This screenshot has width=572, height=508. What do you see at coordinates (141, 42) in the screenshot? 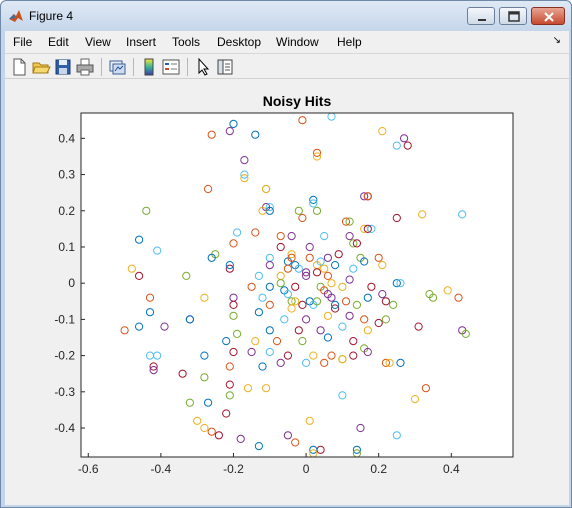
I see `menu-insert: Insert` at bounding box center [141, 42].